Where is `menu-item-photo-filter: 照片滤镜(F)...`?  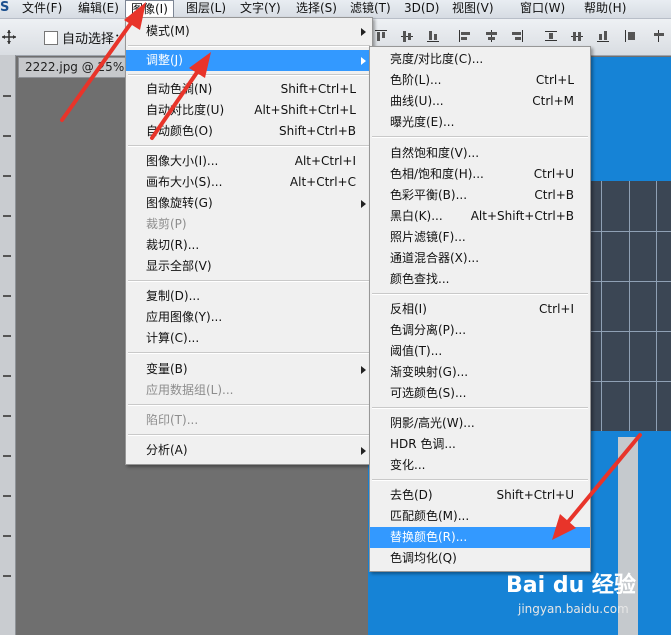
menu-item-photo-filter: 照片滤镜(F)... is located at coordinates (480, 237).